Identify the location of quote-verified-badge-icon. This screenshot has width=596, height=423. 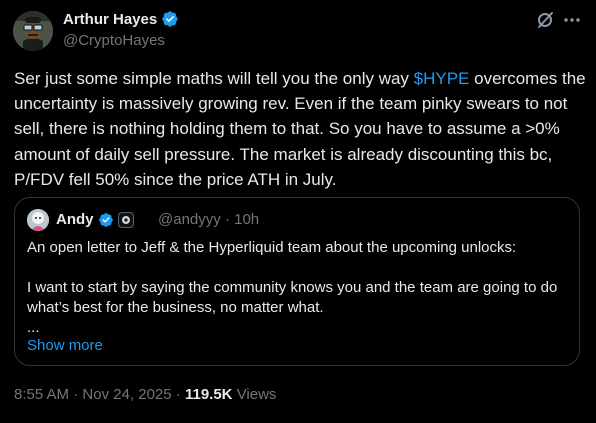
(106, 220).